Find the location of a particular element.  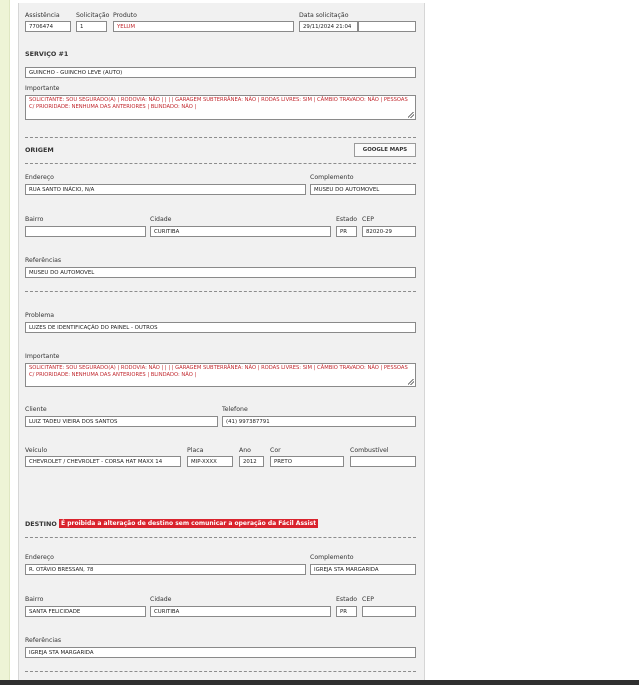

origem-cep-field: 82020-29 is located at coordinates (389, 231).